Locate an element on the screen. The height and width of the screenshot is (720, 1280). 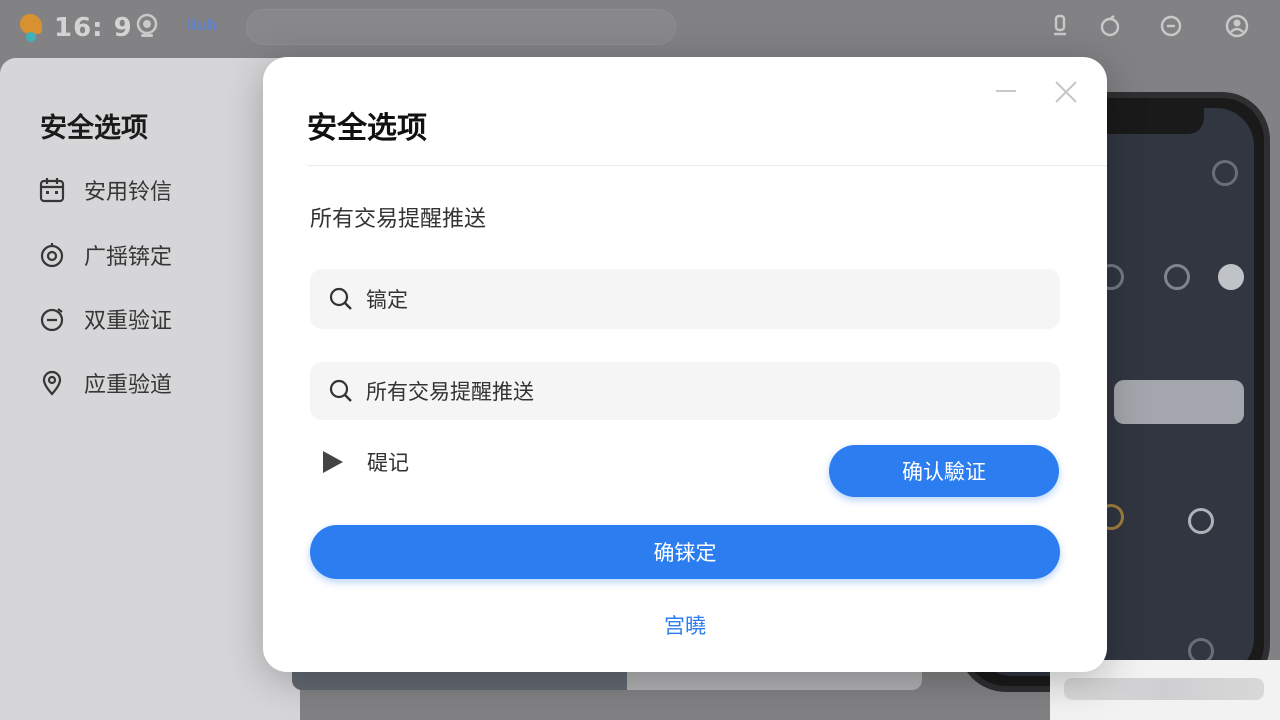
dialog-divider is located at coordinates (707, 165).